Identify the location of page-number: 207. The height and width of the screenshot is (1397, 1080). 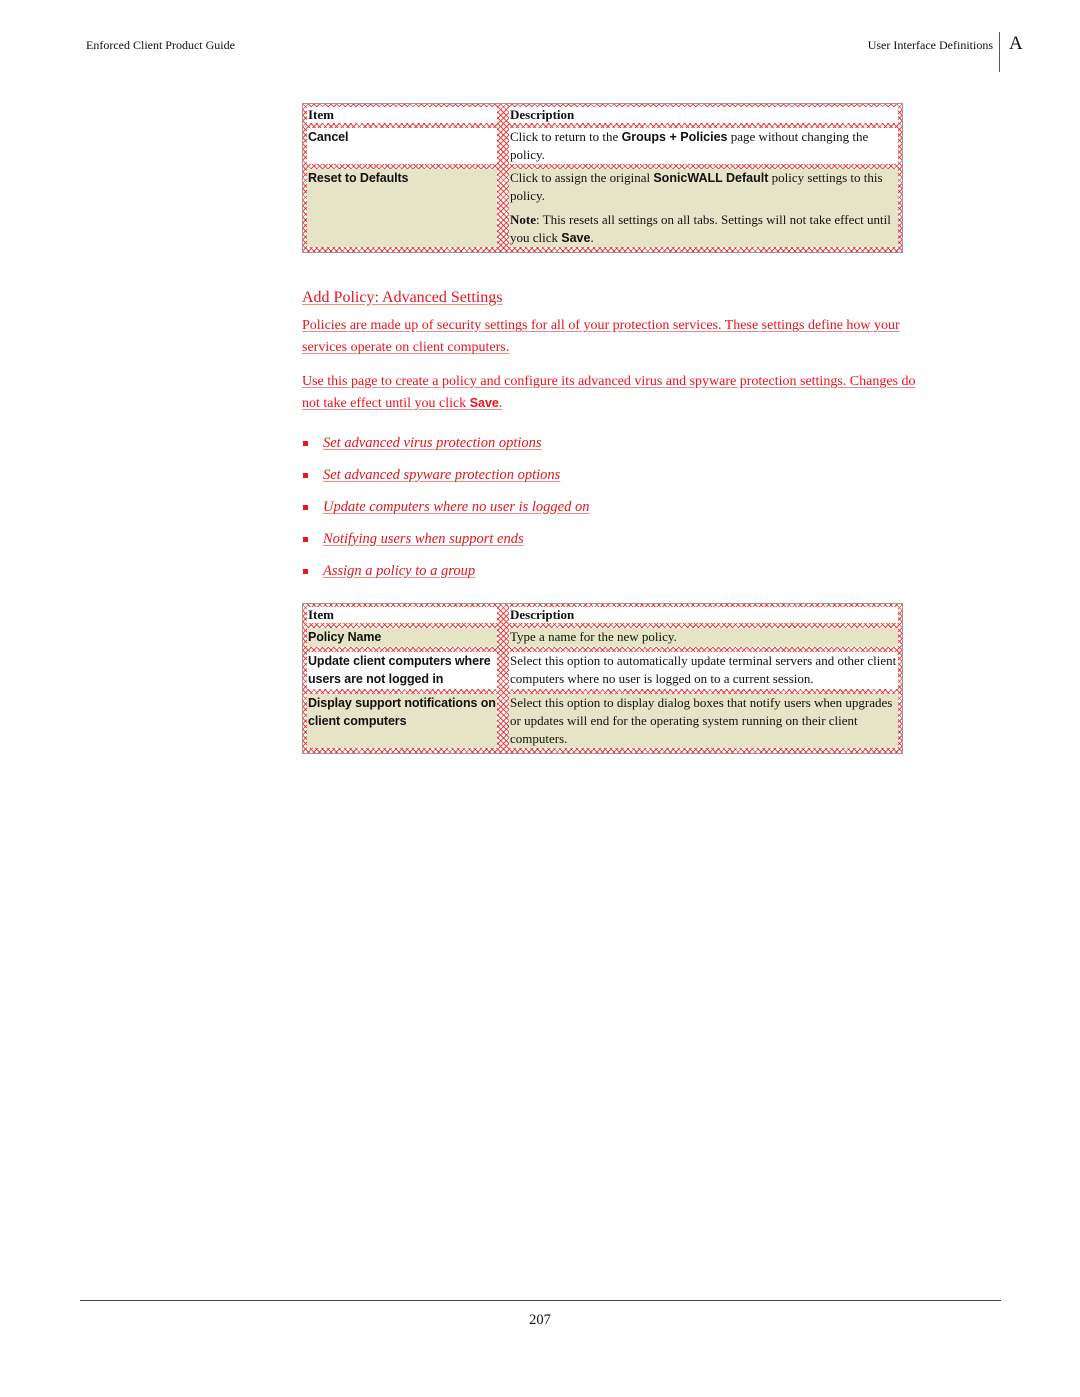
(540, 1320).